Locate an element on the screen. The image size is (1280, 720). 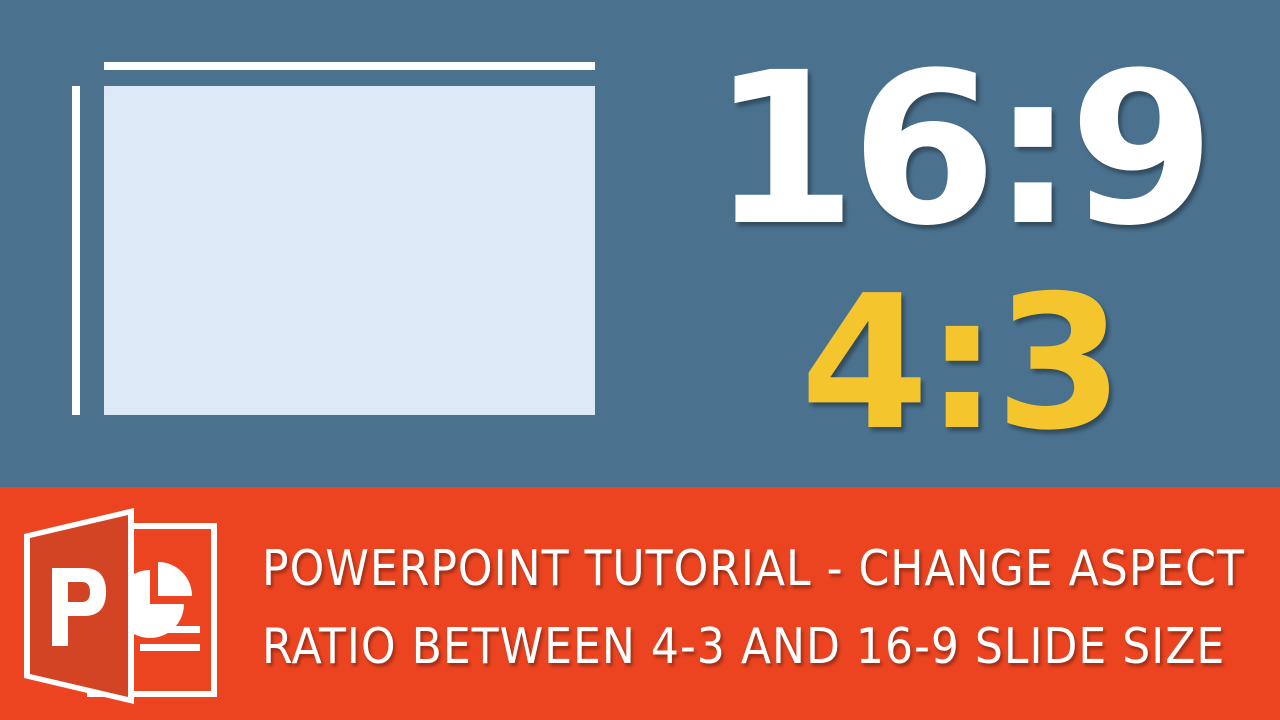
ratio-4-3-label: 4:3 is located at coordinates (961, 363).